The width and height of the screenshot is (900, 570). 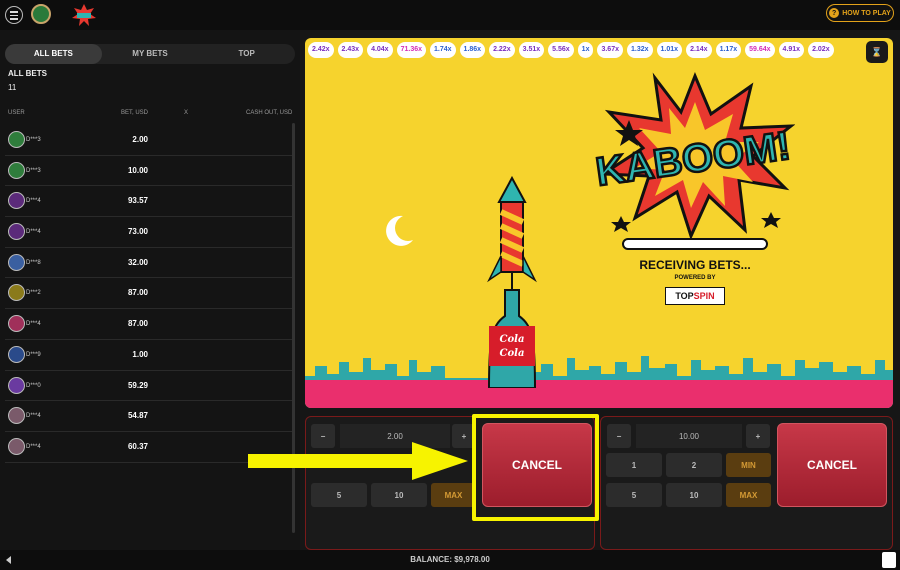 I want to click on multiplier-pill: 4.91x, so click(x=791, y=50).